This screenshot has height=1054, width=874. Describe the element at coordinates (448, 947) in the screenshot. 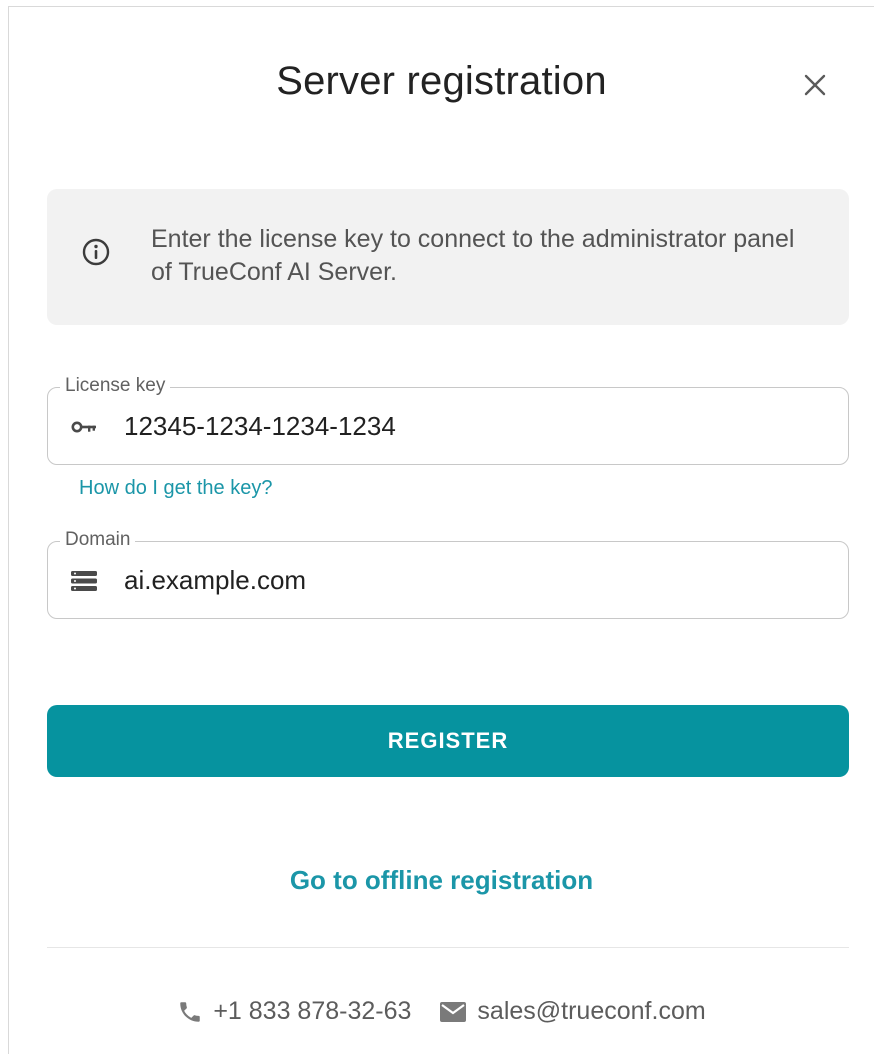

I see `footer-divider` at that location.